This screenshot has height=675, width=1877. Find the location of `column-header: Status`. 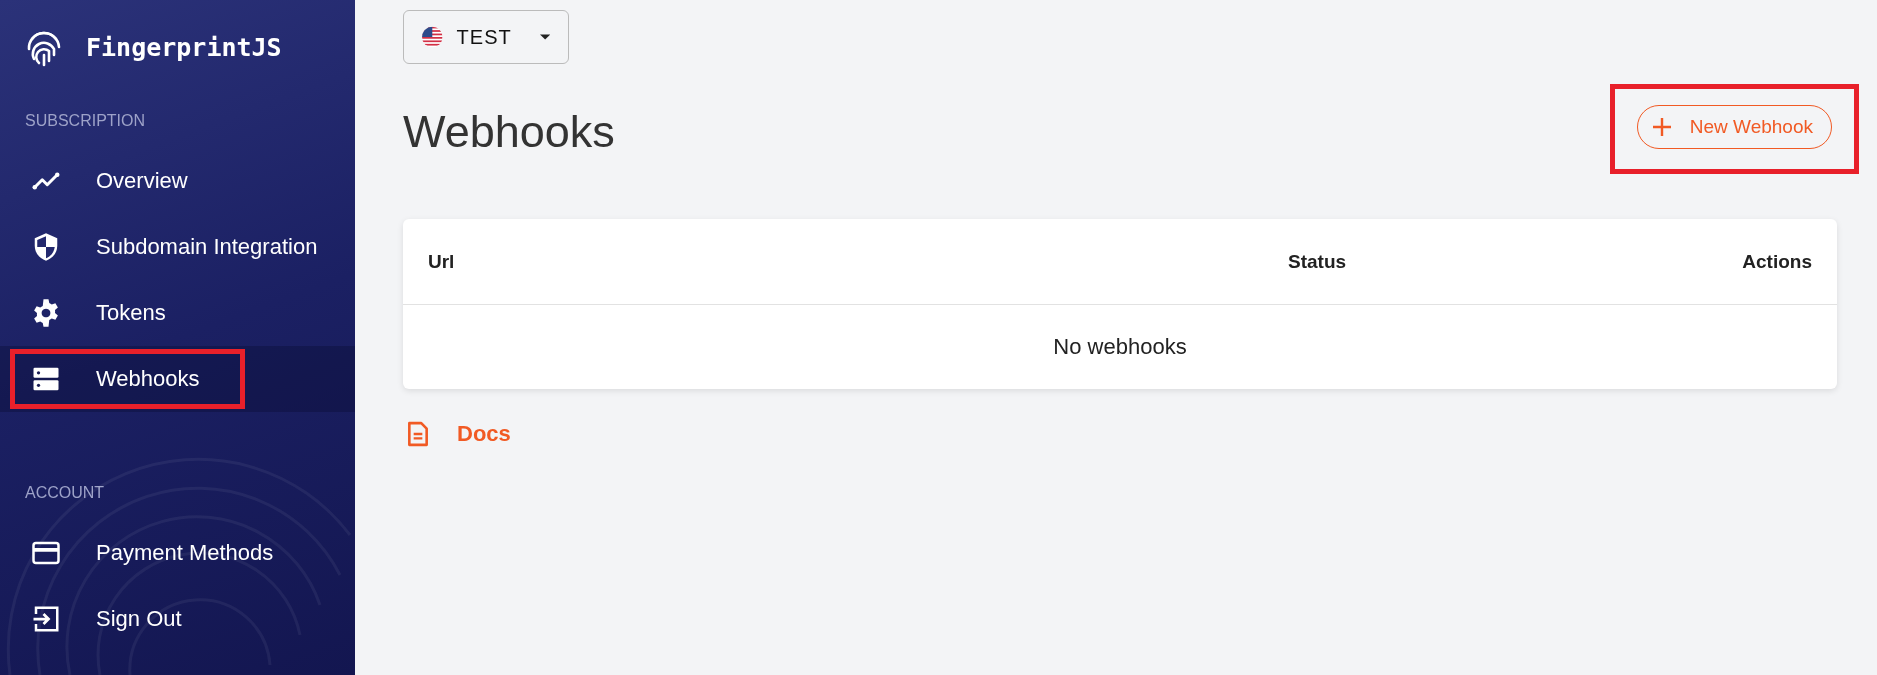

column-header: Status is located at coordinates (1318, 261).